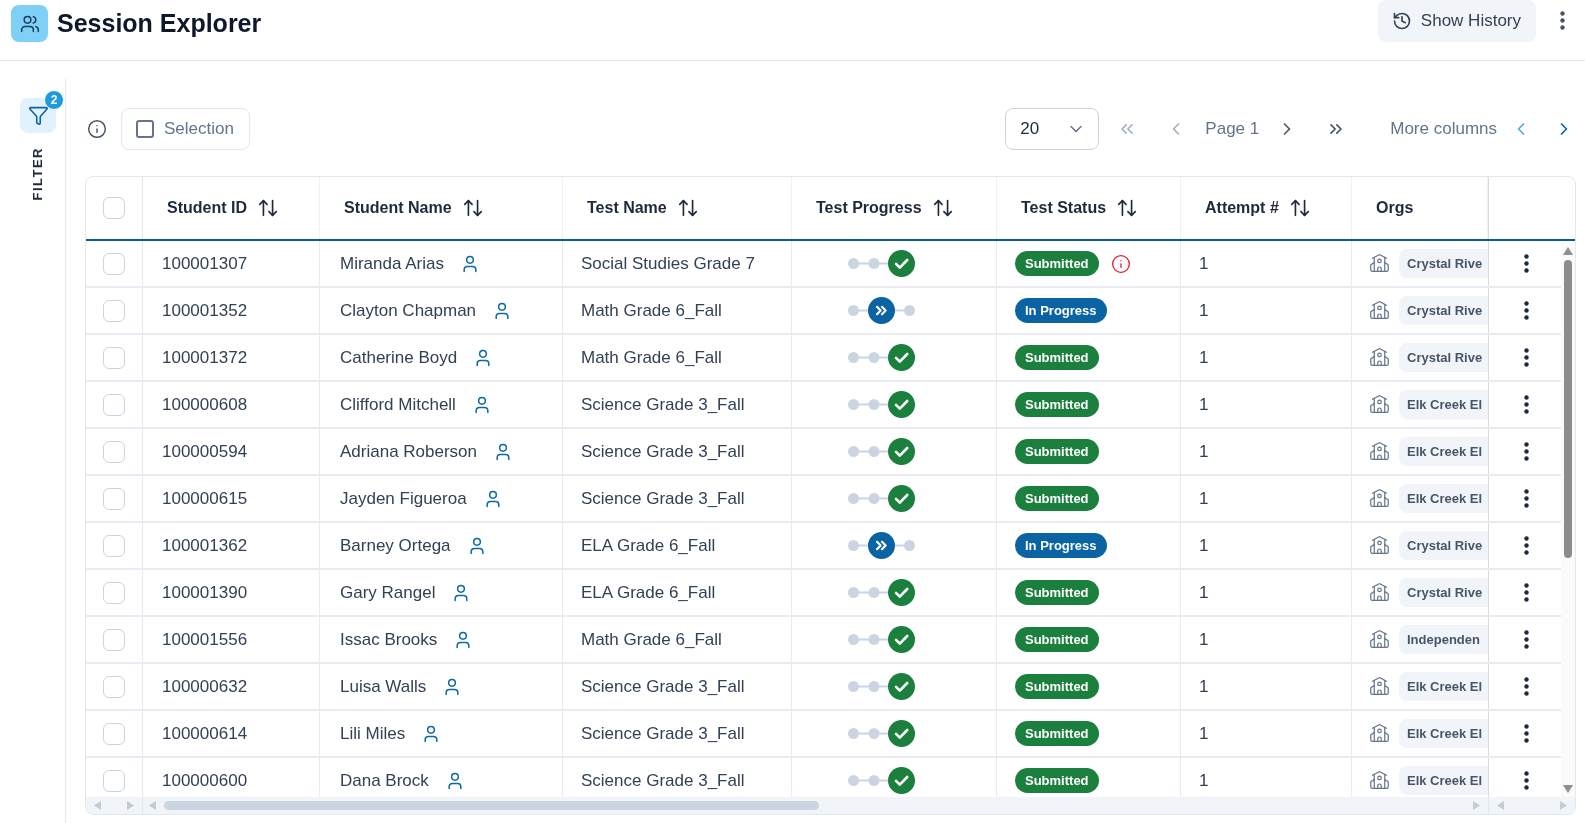 The image size is (1585, 823). Describe the element at coordinates (38, 115) in the screenshot. I see `filter-icon` at that location.